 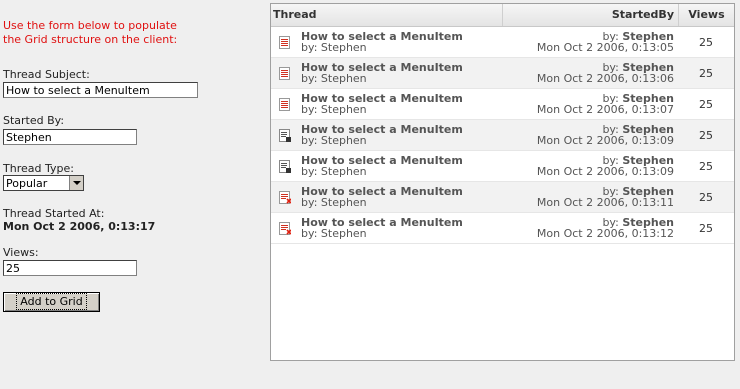 I want to click on started-by-cell: by: Stephen Mon Oct 2 2006, 0:13:07, so click(x=588, y=104).